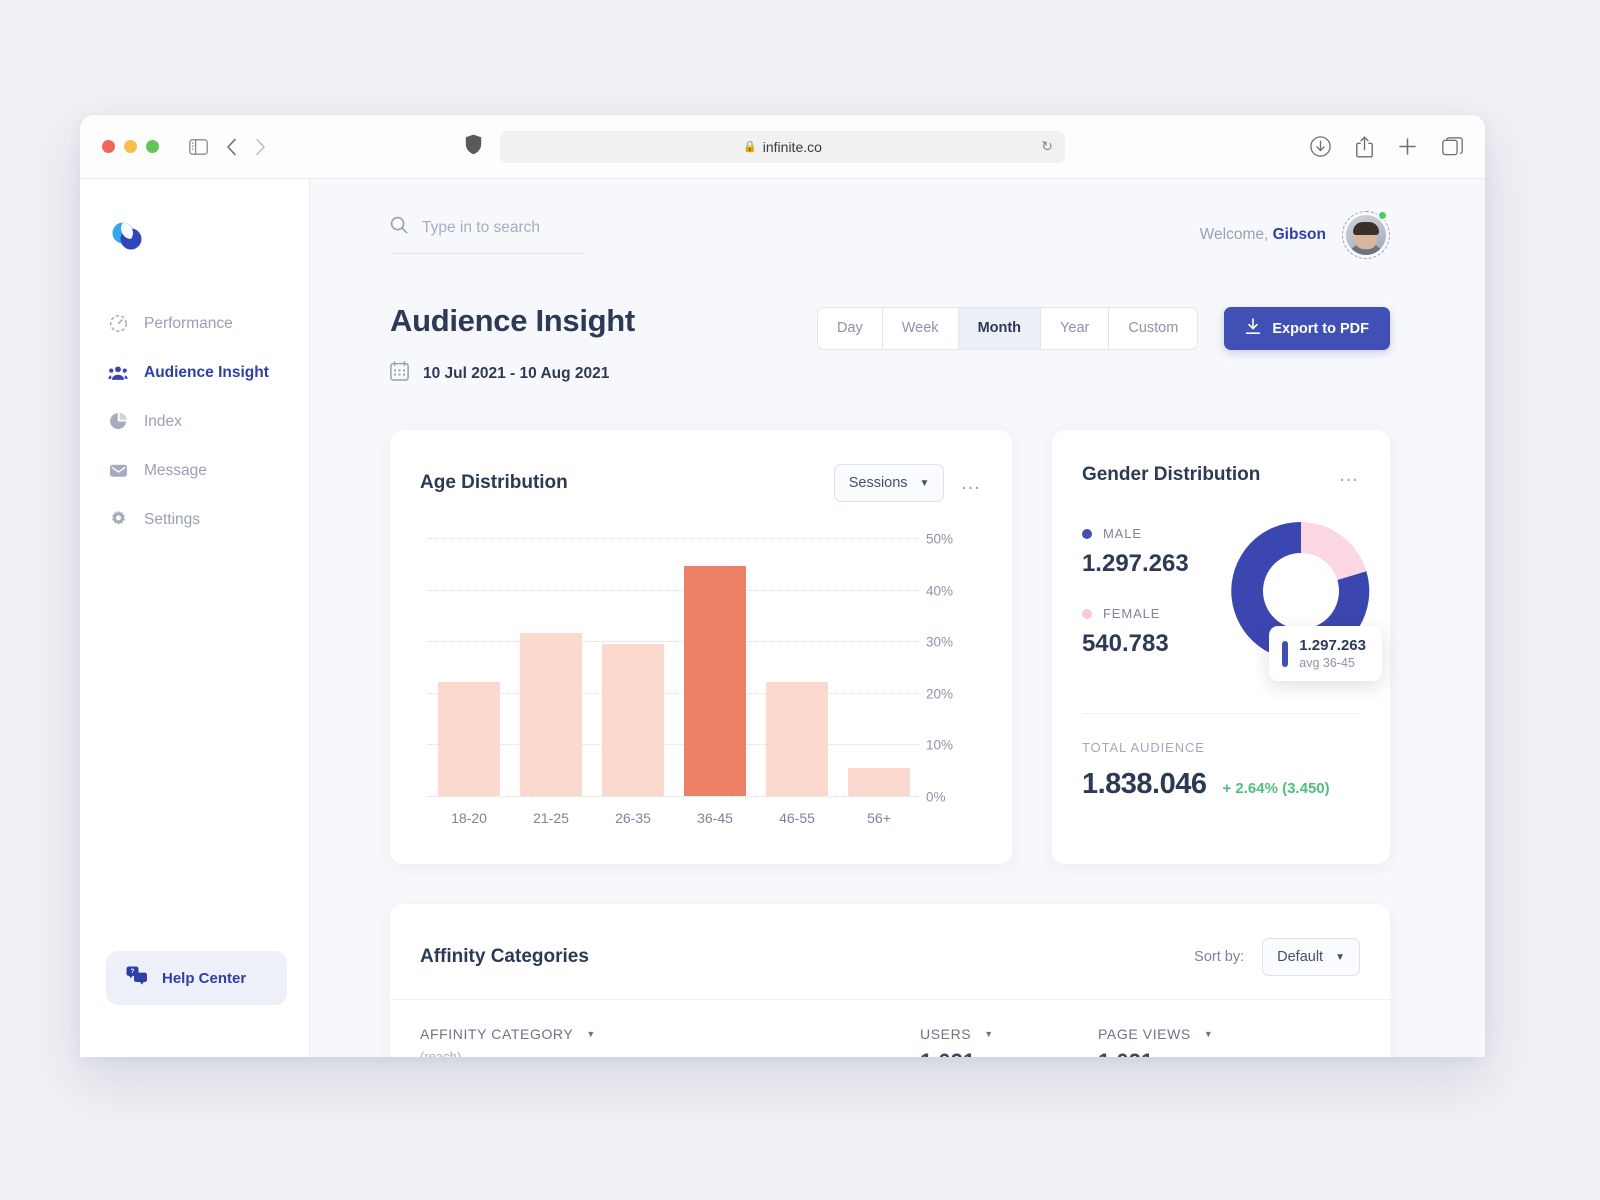 This screenshot has height=1200, width=1600. What do you see at coordinates (441, 1053) in the screenshot?
I see `column-subtitle: (reach)` at bounding box center [441, 1053].